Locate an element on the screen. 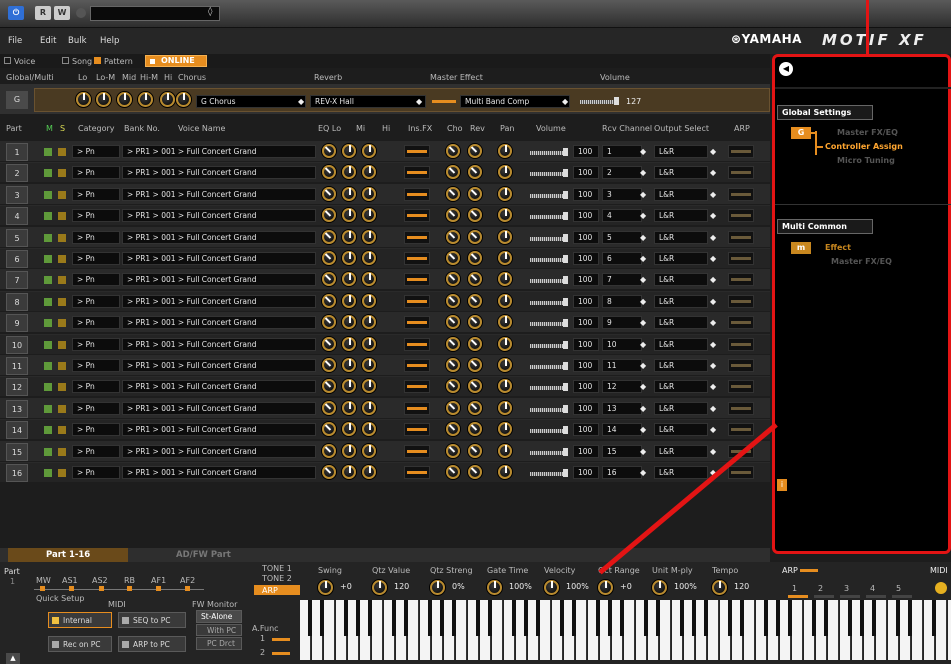  menu-edit: Edit is located at coordinates (48, 41).